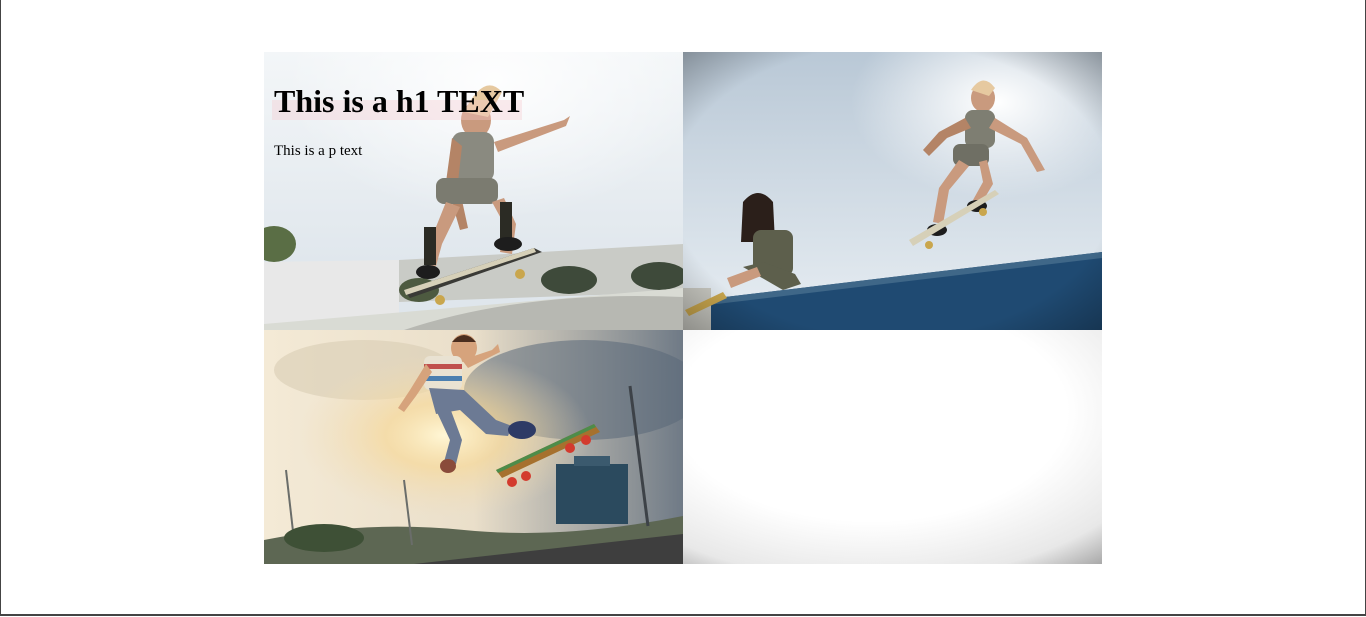 The image size is (1366, 617). Describe the element at coordinates (318, 151) in the screenshot. I see `page-paragraph: This is a p text` at that location.